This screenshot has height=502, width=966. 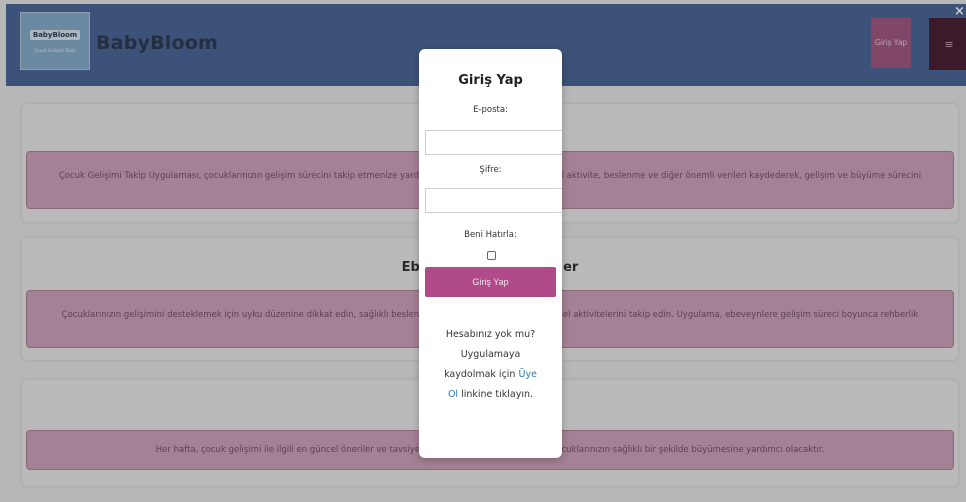 What do you see at coordinates (493, 200) in the screenshot?
I see `password-field` at bounding box center [493, 200].